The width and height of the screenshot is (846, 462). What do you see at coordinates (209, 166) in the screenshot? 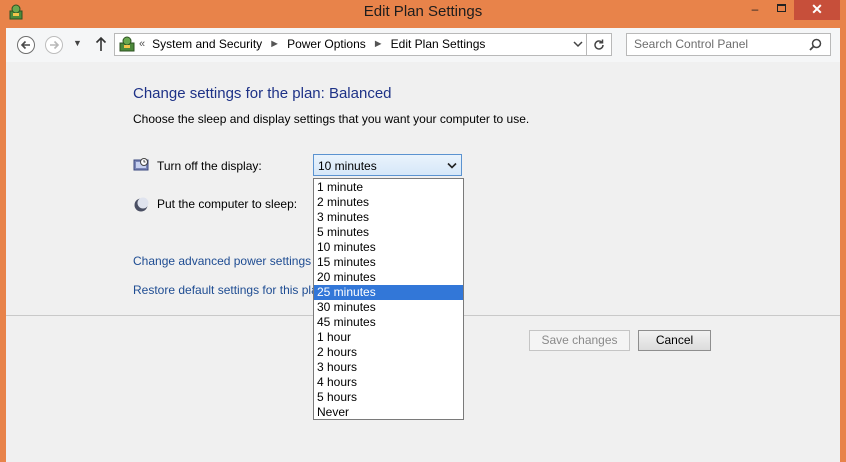
I see `display-timeout-label: Turn off the display:` at bounding box center [209, 166].